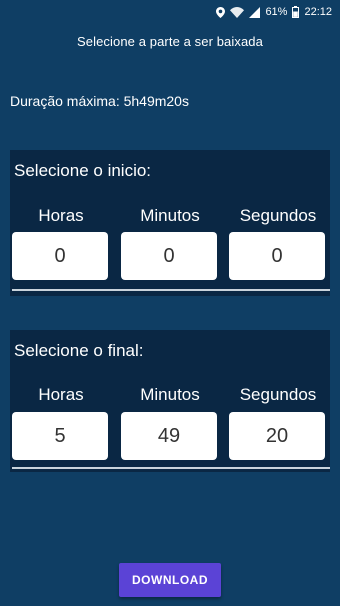  What do you see at coordinates (296, 12) in the screenshot?
I see `battery-icon` at bounding box center [296, 12].